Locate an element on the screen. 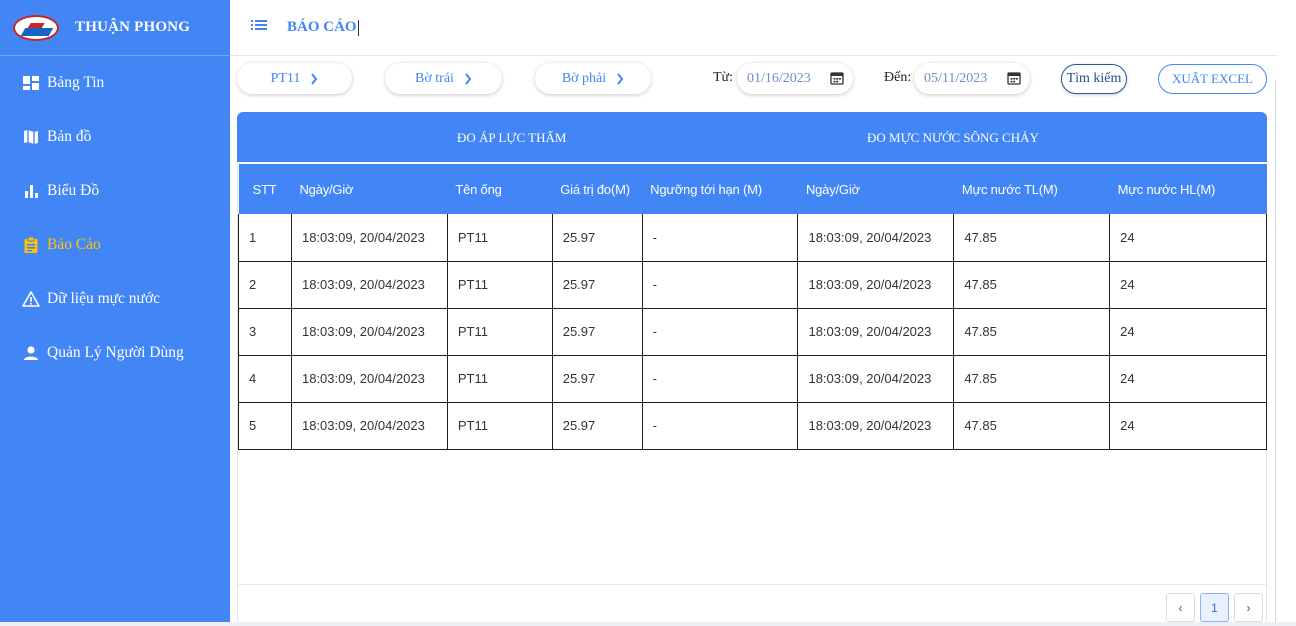 This screenshot has width=1296, height=626. dashboard-icon is located at coordinates (31, 83).